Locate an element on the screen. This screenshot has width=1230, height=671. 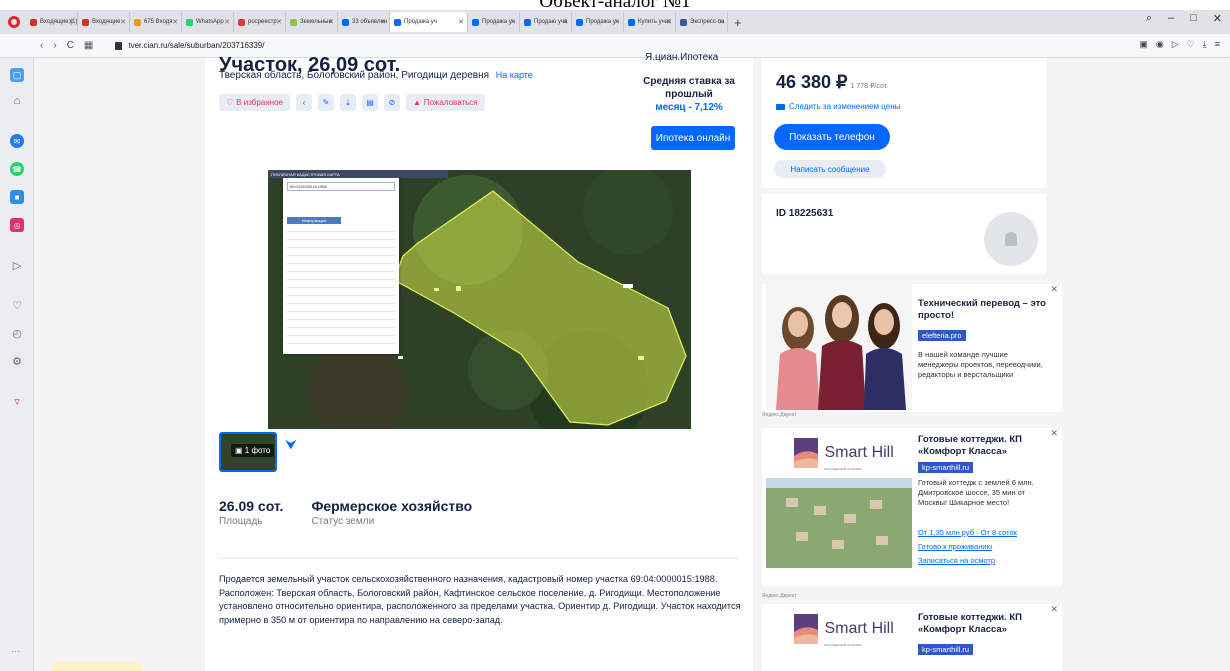
heart-outline-icon: ♡ is located at coordinates (230, 102).